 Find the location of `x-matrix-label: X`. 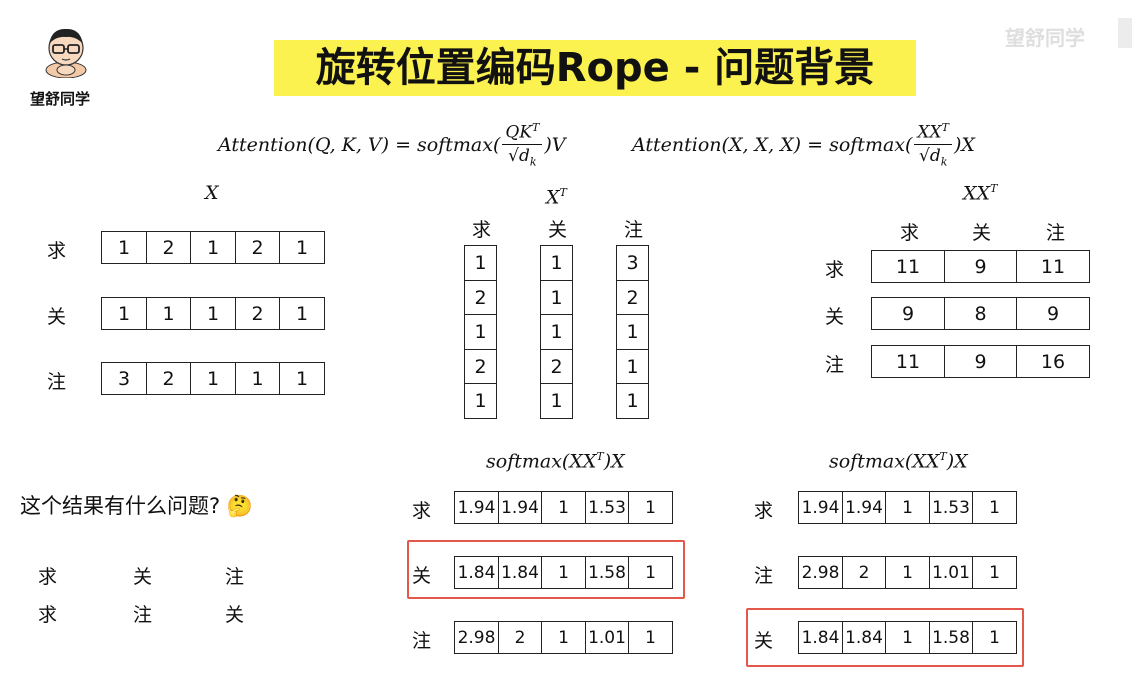

x-matrix-label: X is located at coordinates (212, 193).